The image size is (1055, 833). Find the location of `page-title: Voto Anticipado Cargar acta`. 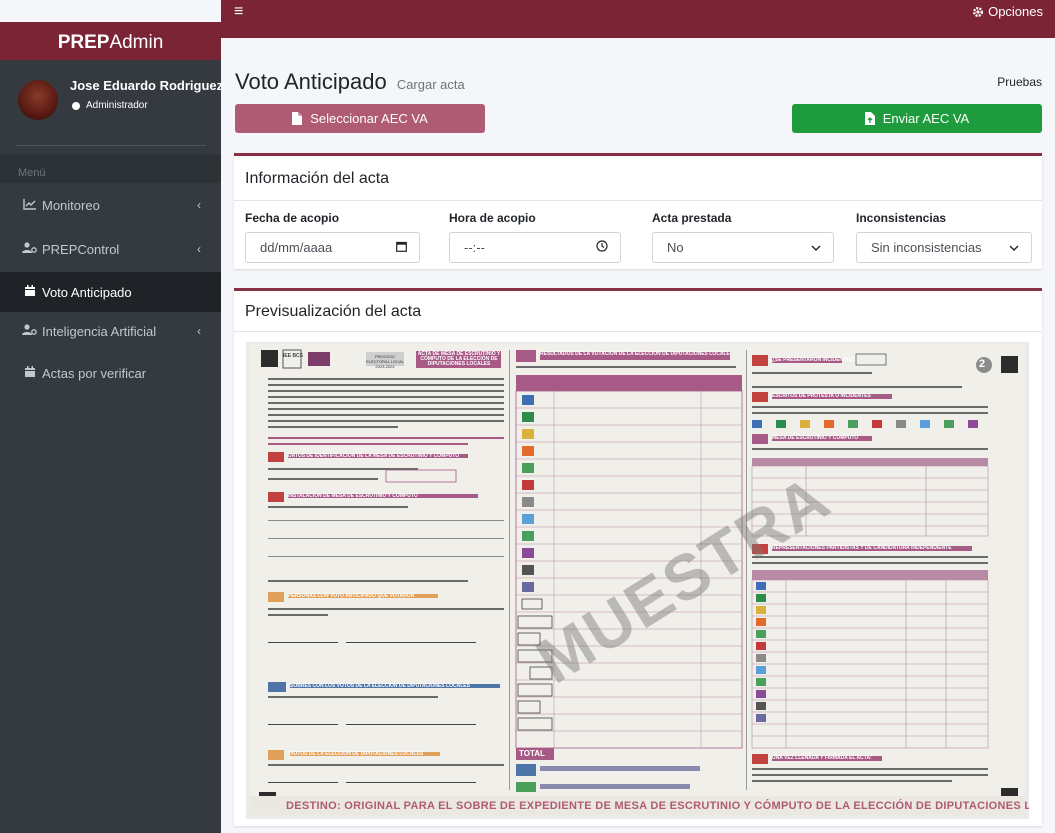

page-title: Voto Anticipado Cargar acta is located at coordinates (350, 82).